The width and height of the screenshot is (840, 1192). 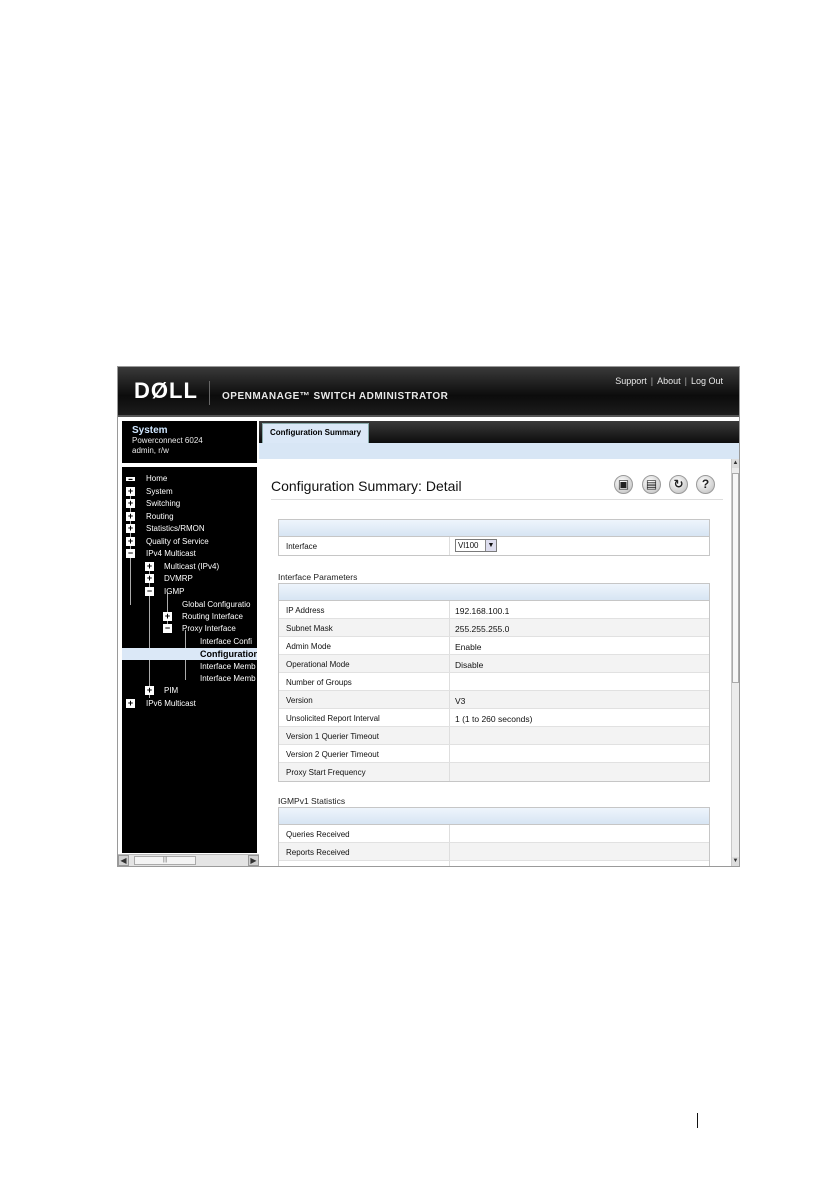 What do you see at coordinates (482, 629) in the screenshot?
I see `row-value: 255.255.255.0` at bounding box center [482, 629].